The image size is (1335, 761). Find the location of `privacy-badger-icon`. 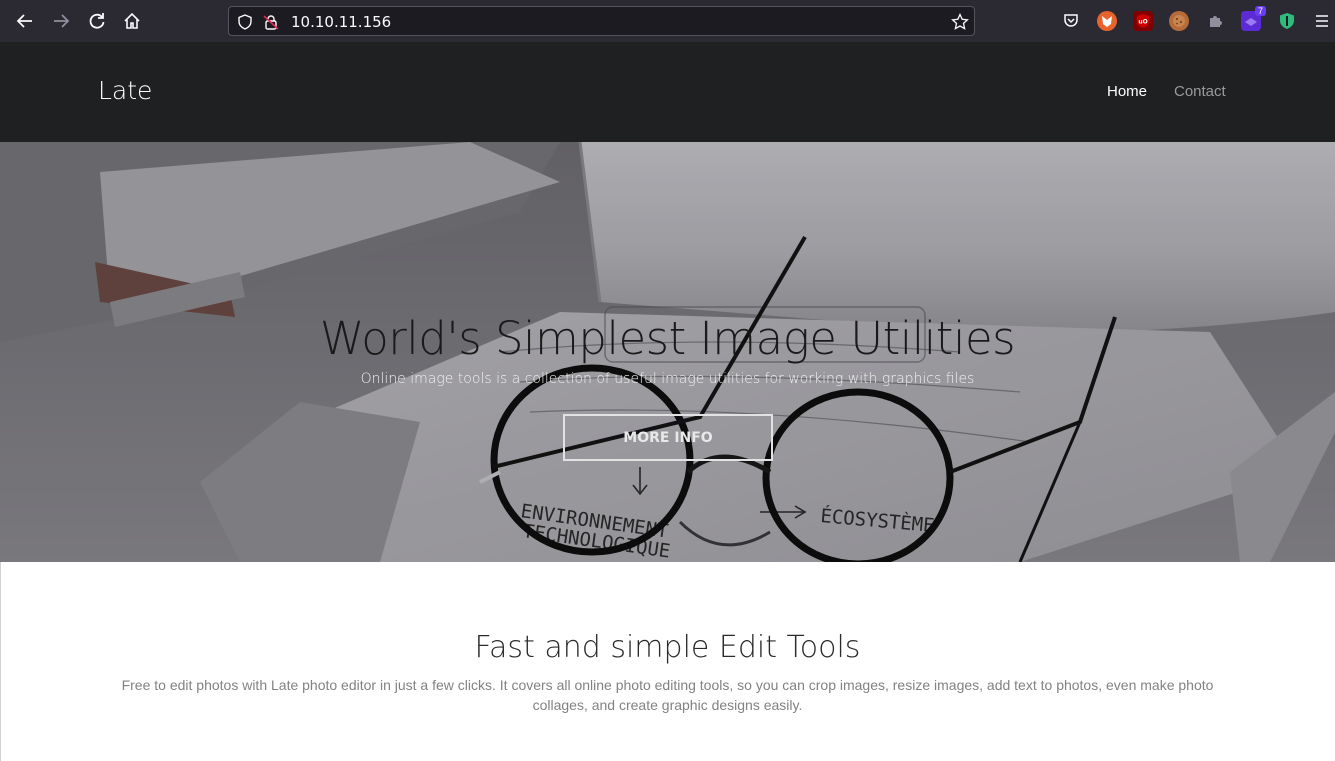

privacy-badger-icon is located at coordinates (1287, 21).